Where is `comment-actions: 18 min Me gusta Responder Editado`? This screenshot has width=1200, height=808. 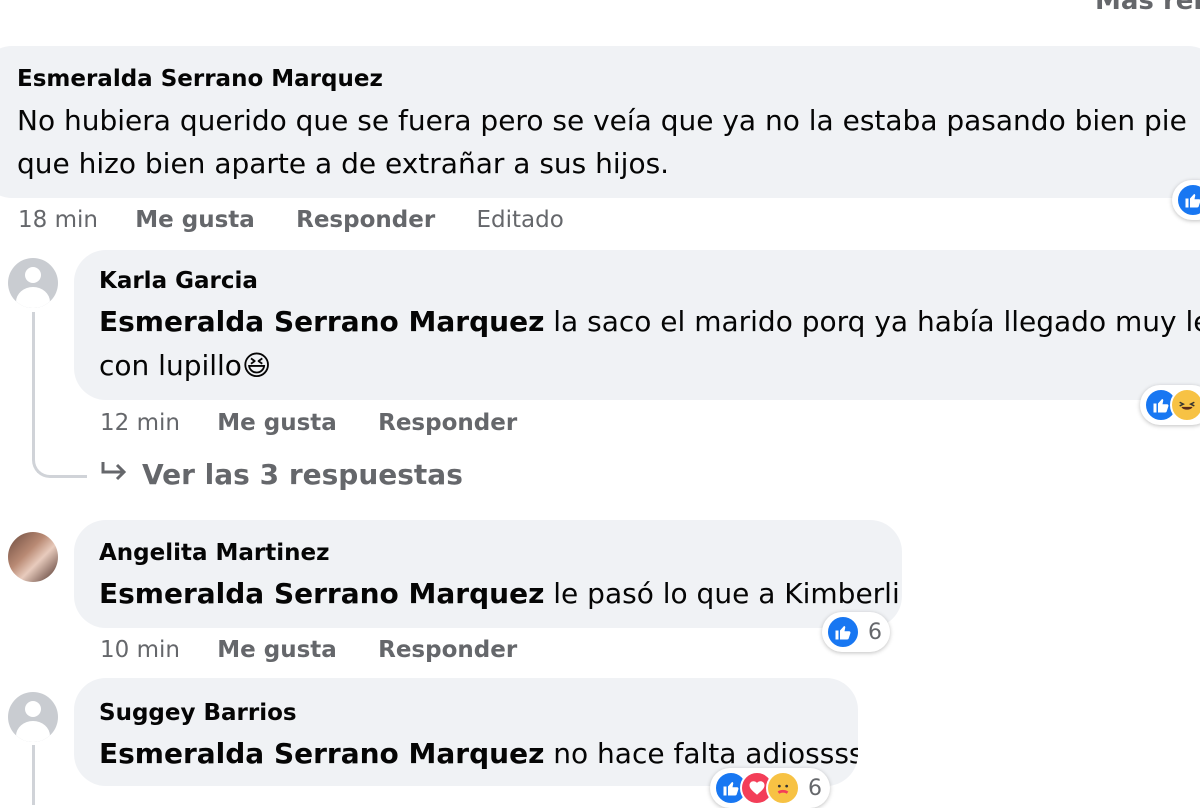 comment-actions: 18 min Me gusta Responder Editado is located at coordinates (291, 220).